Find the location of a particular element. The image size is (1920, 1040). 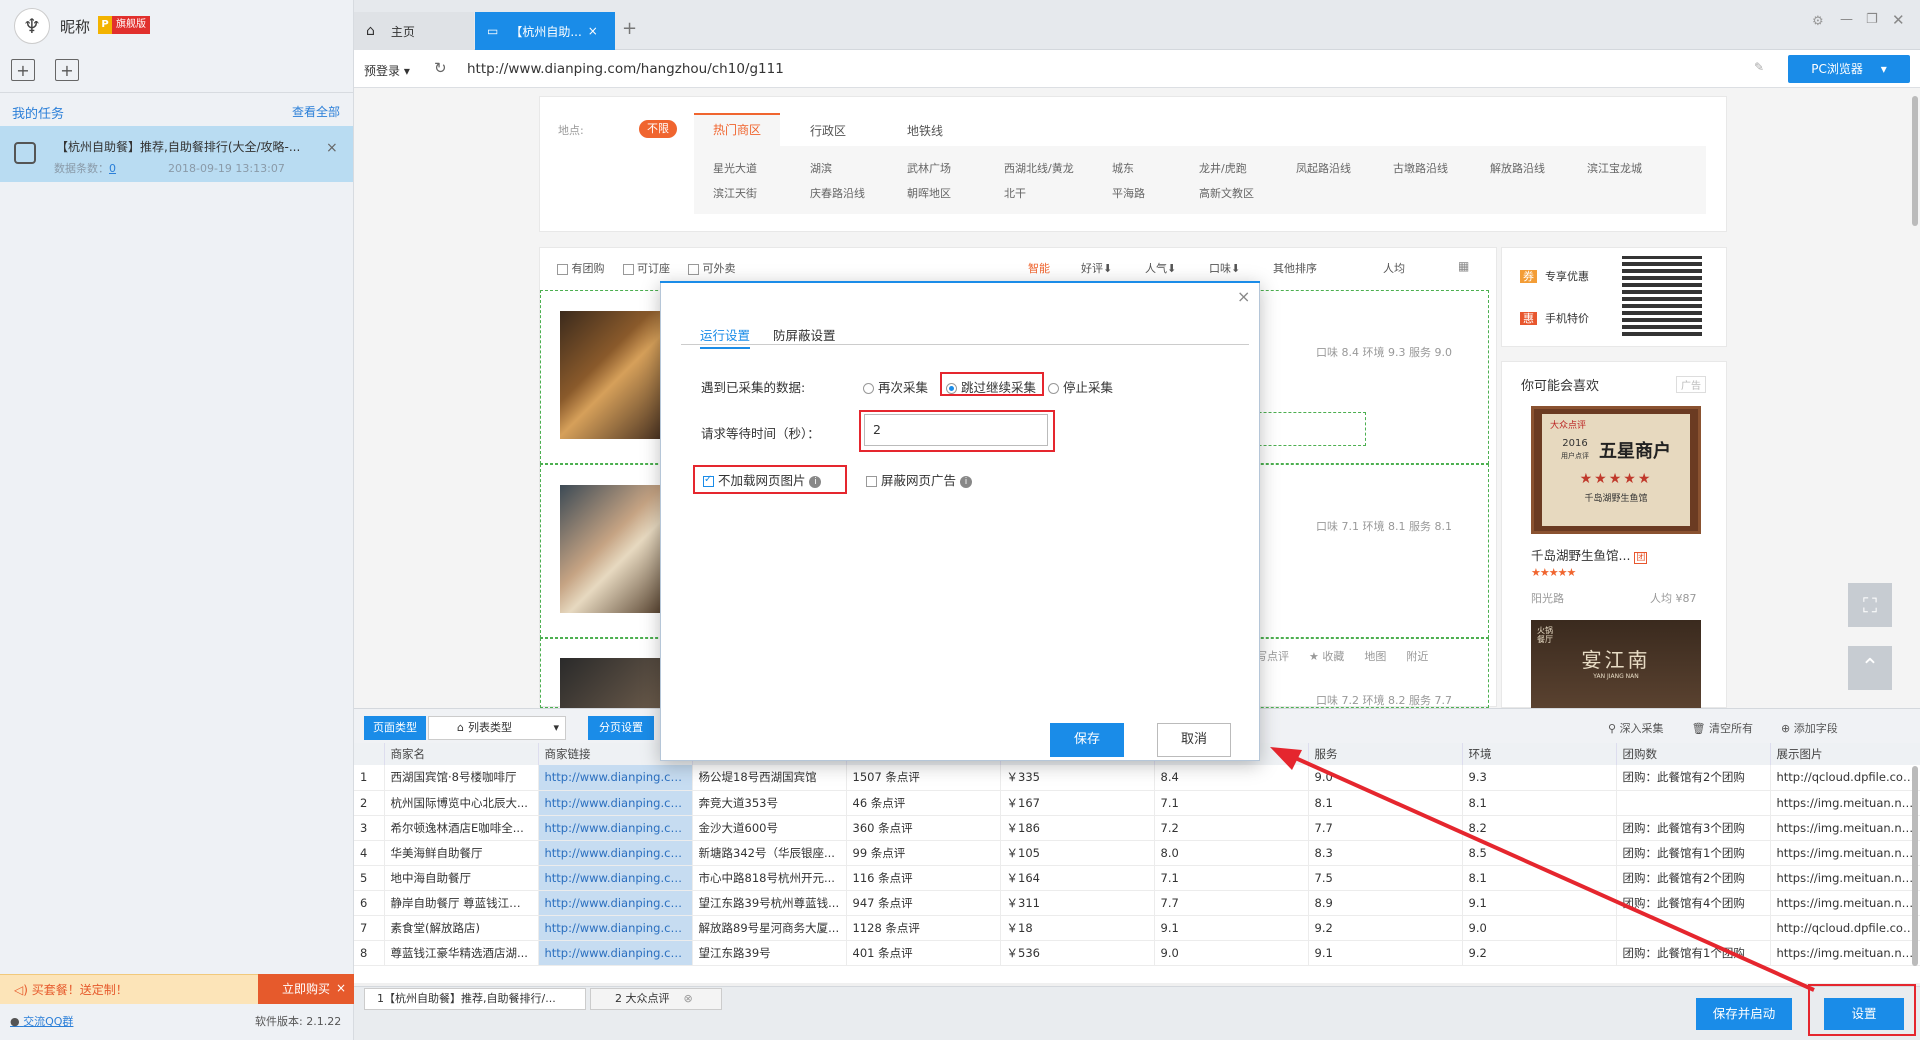

dialog-cancel-button: 取消 is located at coordinates (1194, 740).